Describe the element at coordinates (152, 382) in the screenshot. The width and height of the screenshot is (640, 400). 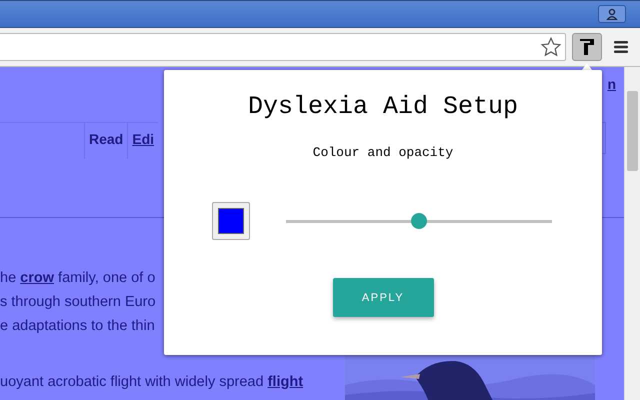
I see `article-text: uoyant acrobatic flight with widely spread flight` at that location.